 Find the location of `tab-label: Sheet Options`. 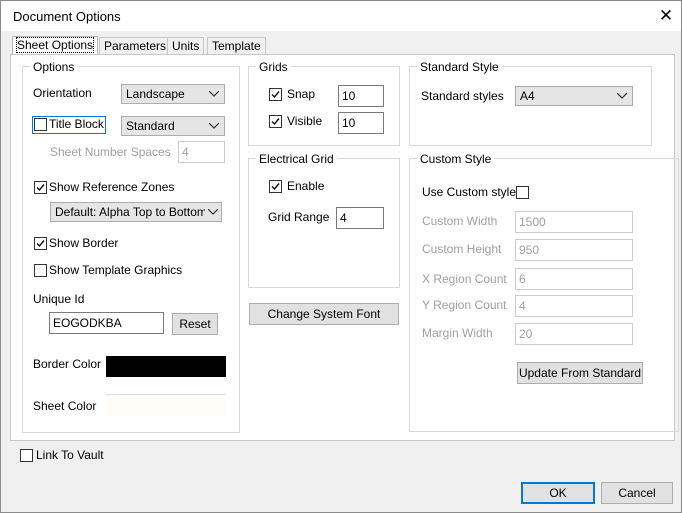

tab-label: Sheet Options is located at coordinates (55, 45).